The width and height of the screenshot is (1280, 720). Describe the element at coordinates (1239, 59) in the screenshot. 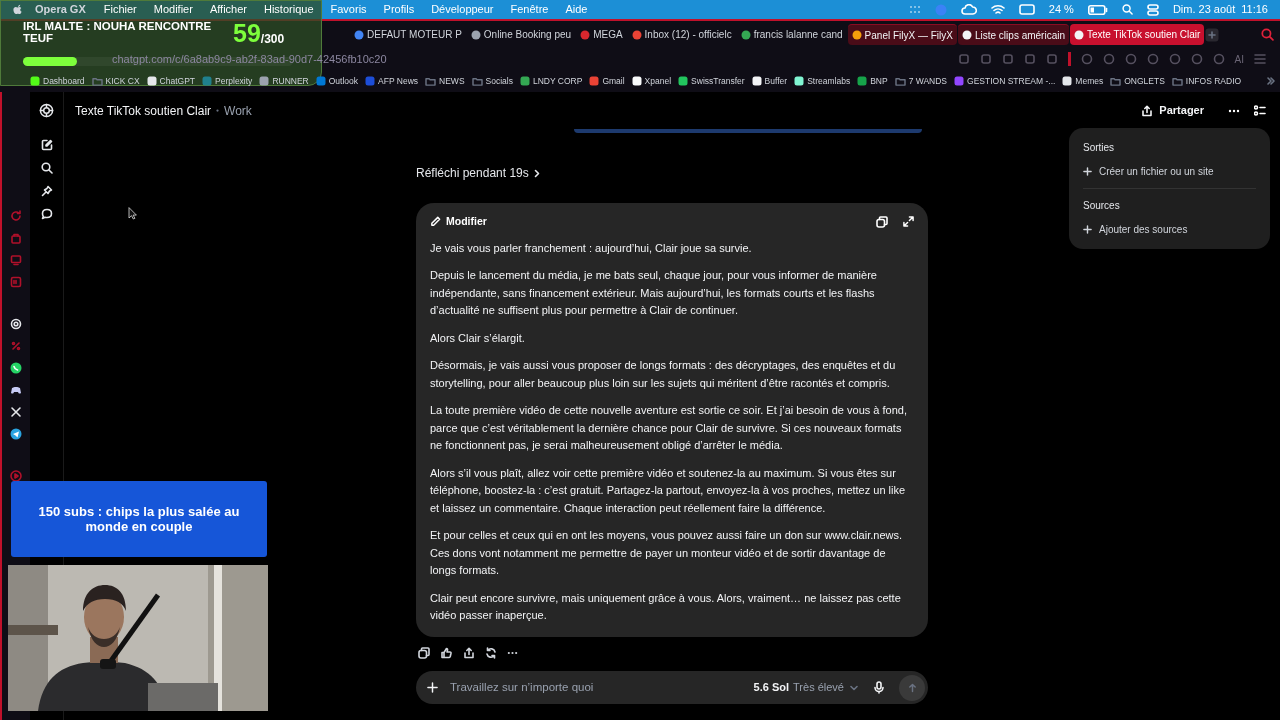

I see `ai-button: AI` at that location.